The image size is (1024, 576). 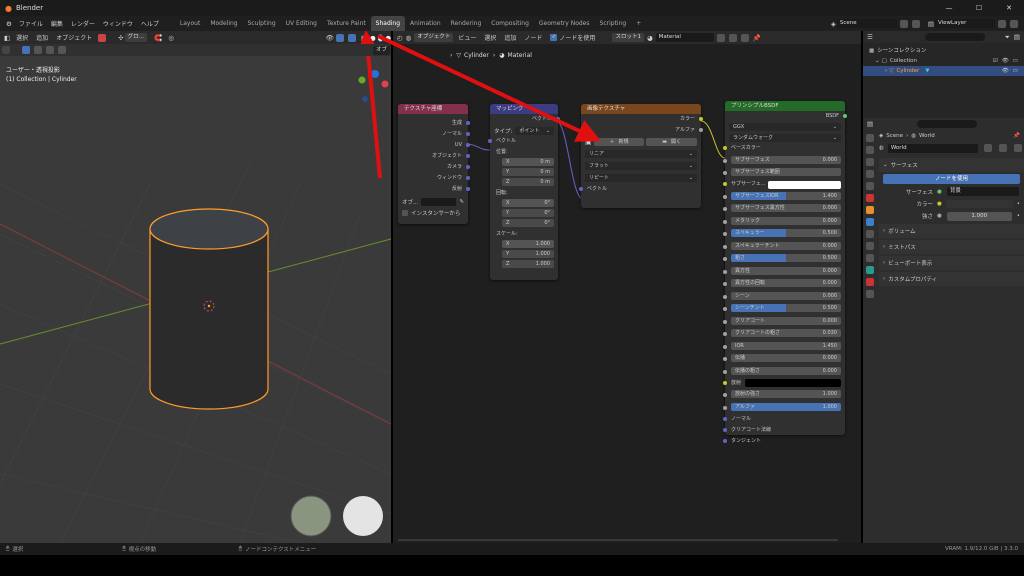 What do you see at coordinates (528, 203) in the screenshot?
I see `mapping-rot-field: X 0°` at bounding box center [528, 203].